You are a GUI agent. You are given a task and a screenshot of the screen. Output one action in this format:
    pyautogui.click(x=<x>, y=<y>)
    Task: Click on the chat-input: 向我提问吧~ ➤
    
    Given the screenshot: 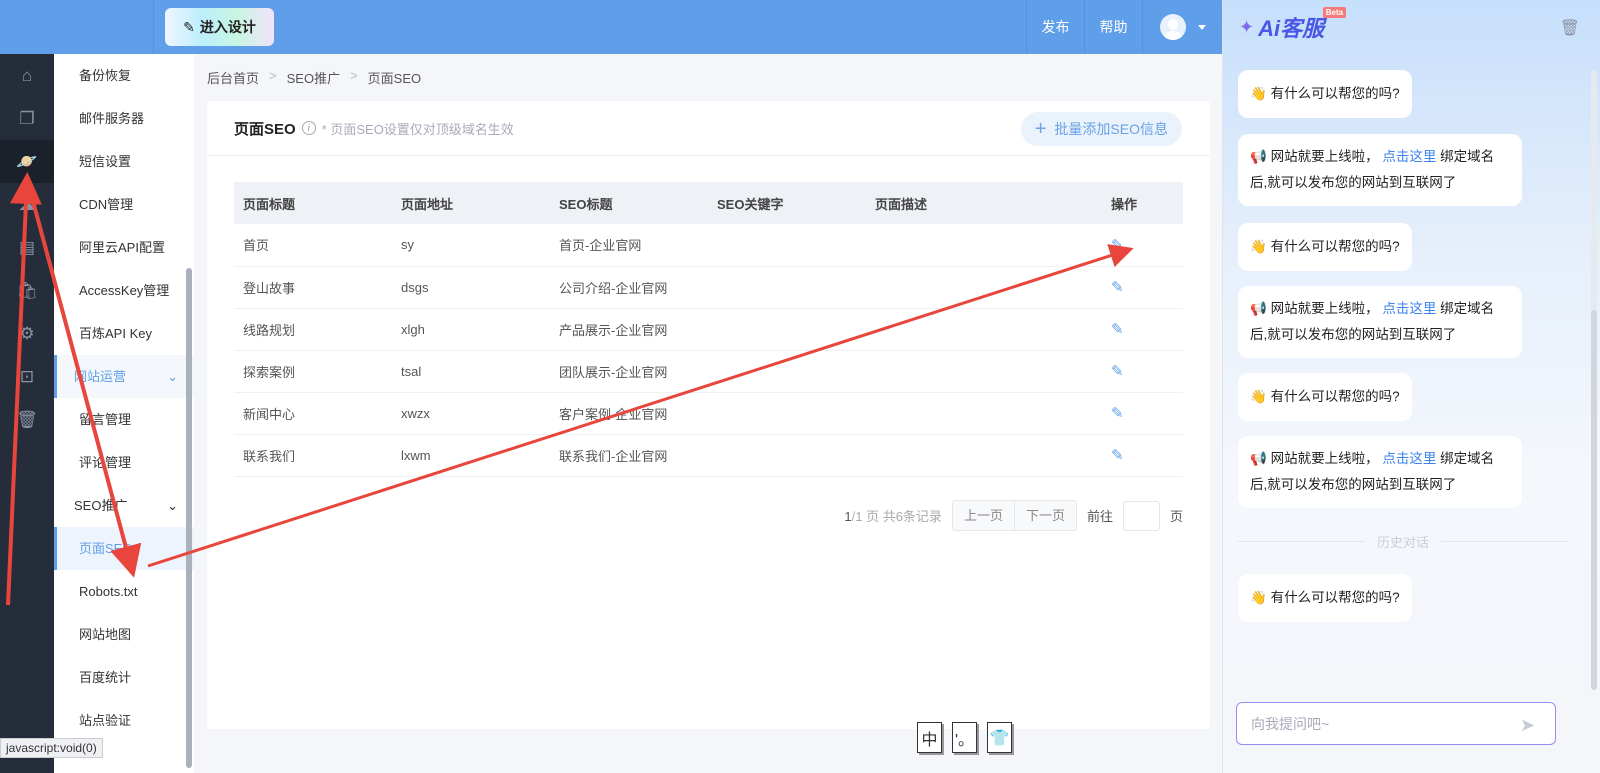 What is the action you would take?
    pyautogui.click(x=1396, y=723)
    